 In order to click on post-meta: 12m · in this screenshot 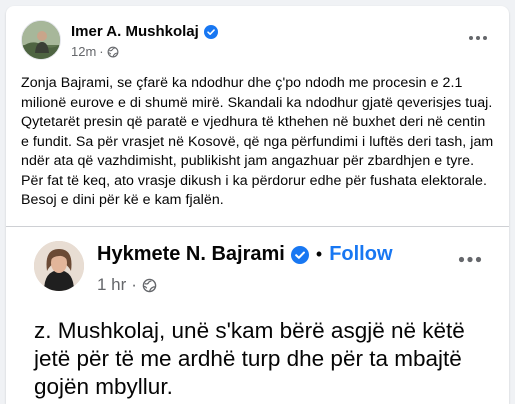, I will do `click(95, 51)`.